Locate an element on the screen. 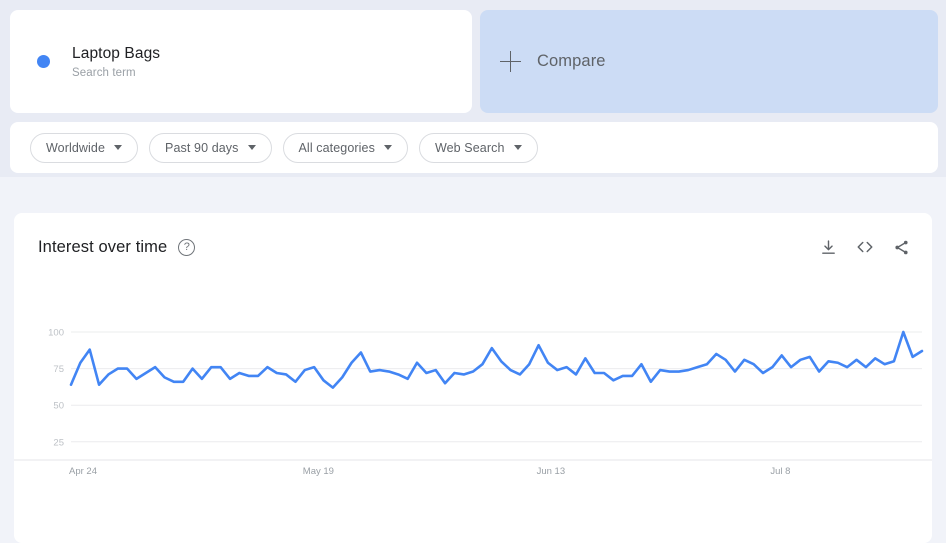  download-icon is located at coordinates (828, 247).